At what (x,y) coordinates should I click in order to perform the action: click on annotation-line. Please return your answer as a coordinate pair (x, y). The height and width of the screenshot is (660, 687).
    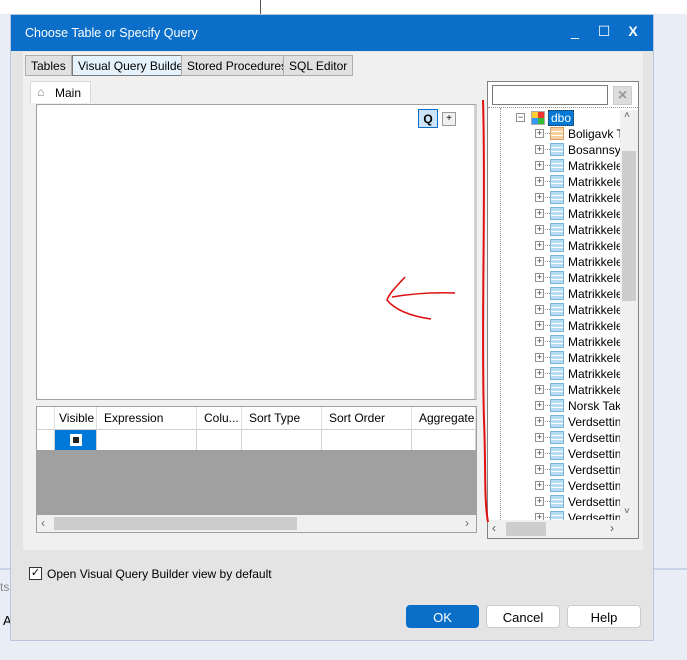
    Looking at the image, I should click on (485, 311).